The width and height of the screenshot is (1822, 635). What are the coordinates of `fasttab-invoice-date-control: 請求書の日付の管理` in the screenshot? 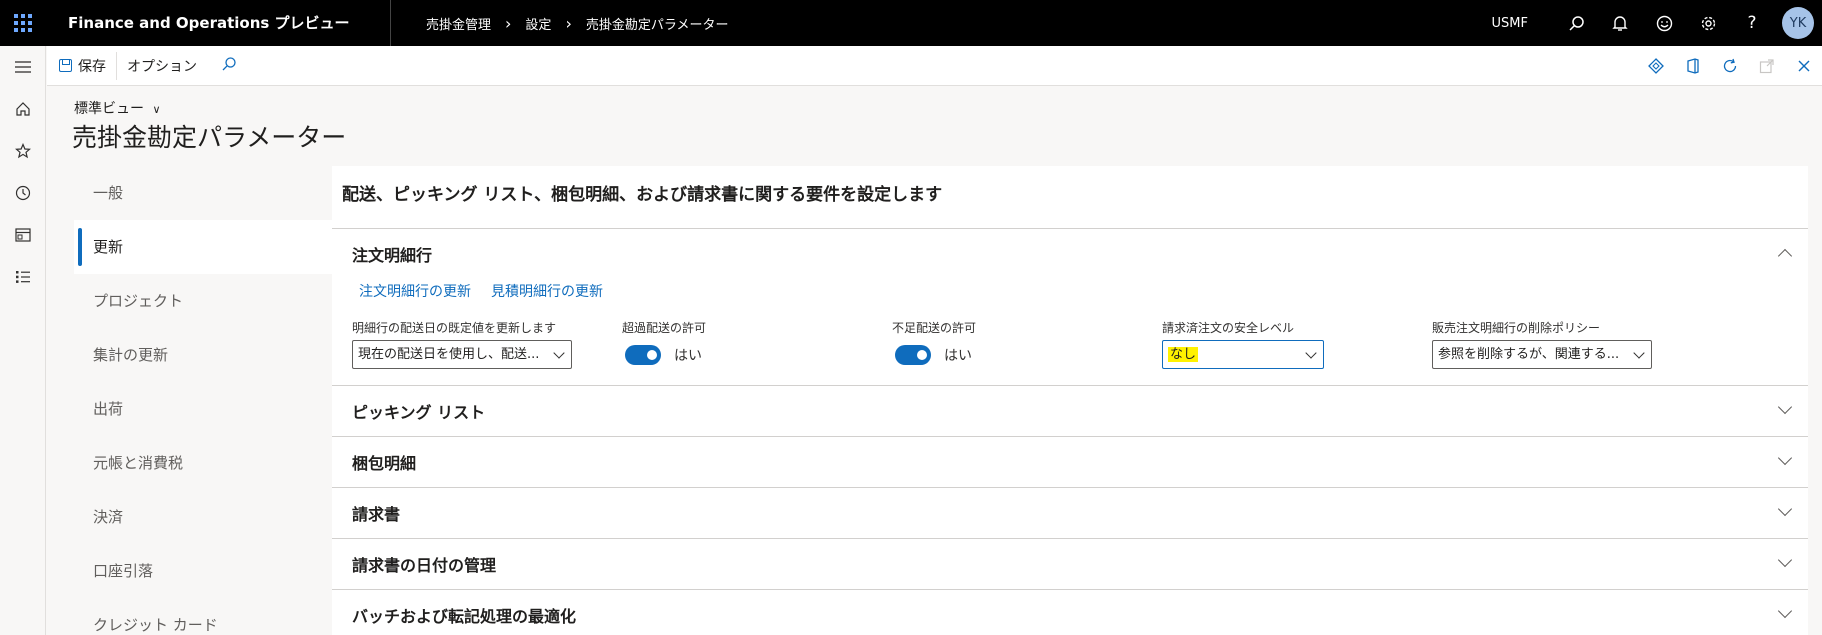 It's located at (1070, 564).